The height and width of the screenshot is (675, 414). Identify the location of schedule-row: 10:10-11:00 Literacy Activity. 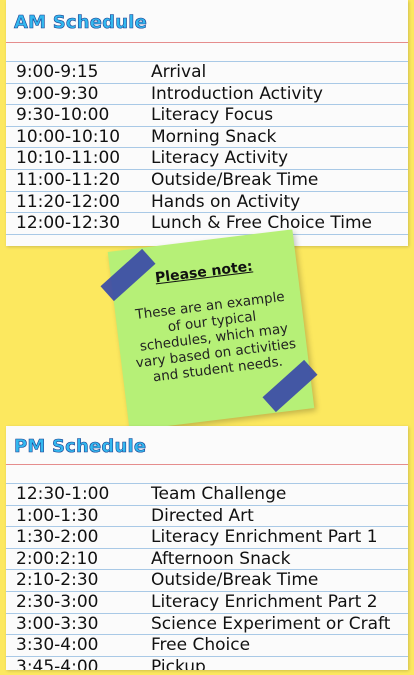
(207, 159).